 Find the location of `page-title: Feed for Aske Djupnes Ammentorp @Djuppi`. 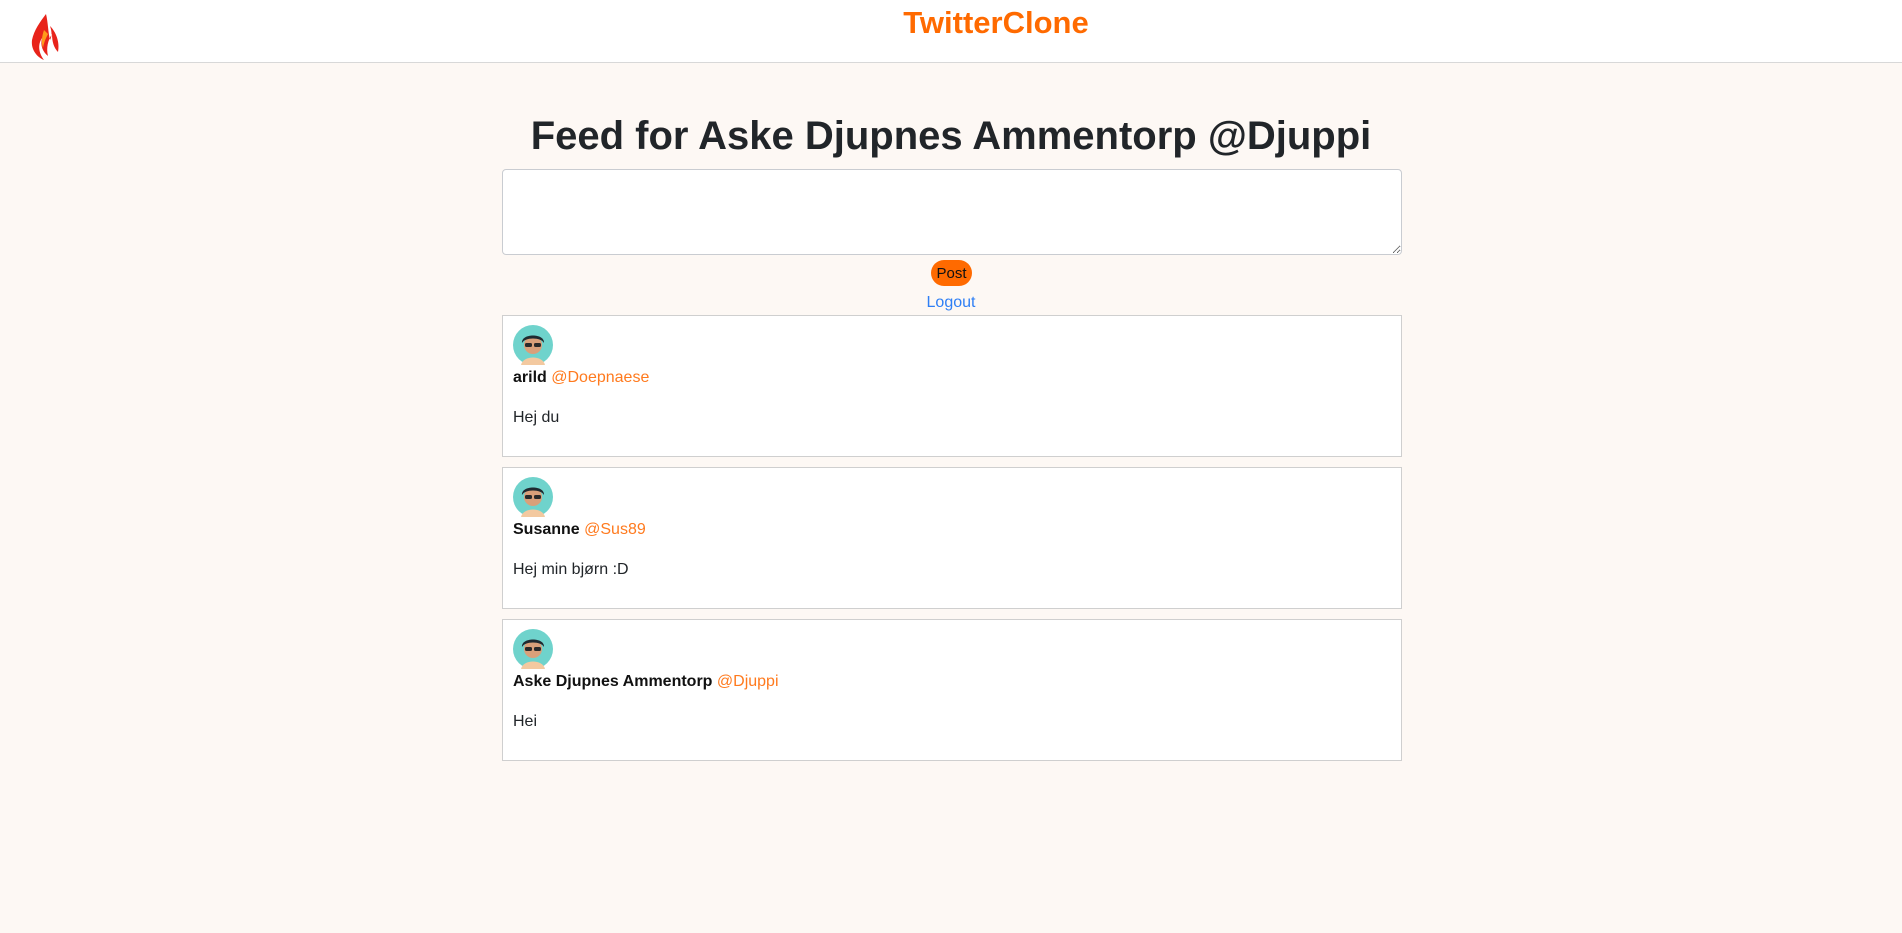

page-title: Feed for Aske Djupnes Ammentorp @Djuppi is located at coordinates (951, 136).